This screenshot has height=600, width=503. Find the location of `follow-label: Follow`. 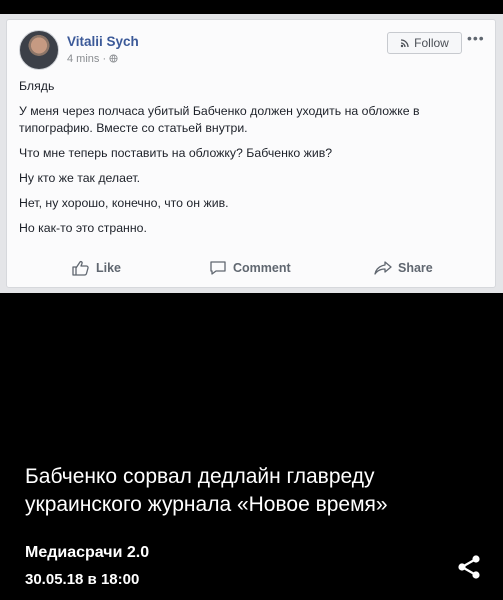

follow-label: Follow is located at coordinates (431, 43).